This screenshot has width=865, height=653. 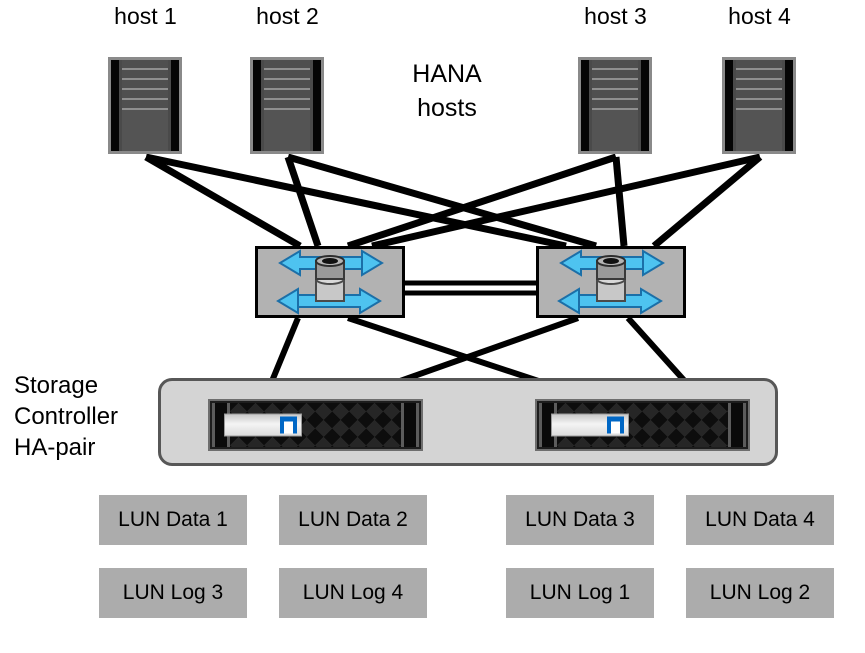 I want to click on lun-box-data-4: LUN Data 4, so click(x=760, y=520).